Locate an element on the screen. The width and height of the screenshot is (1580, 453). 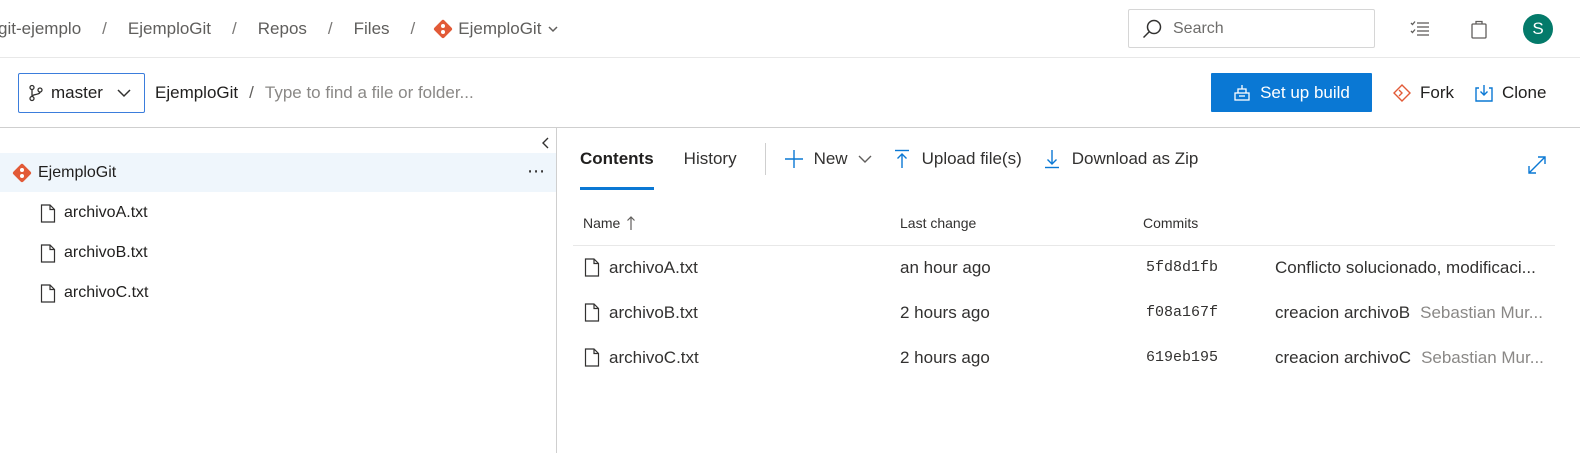
path-finder: EjemploGit / is located at coordinates (410, 93).